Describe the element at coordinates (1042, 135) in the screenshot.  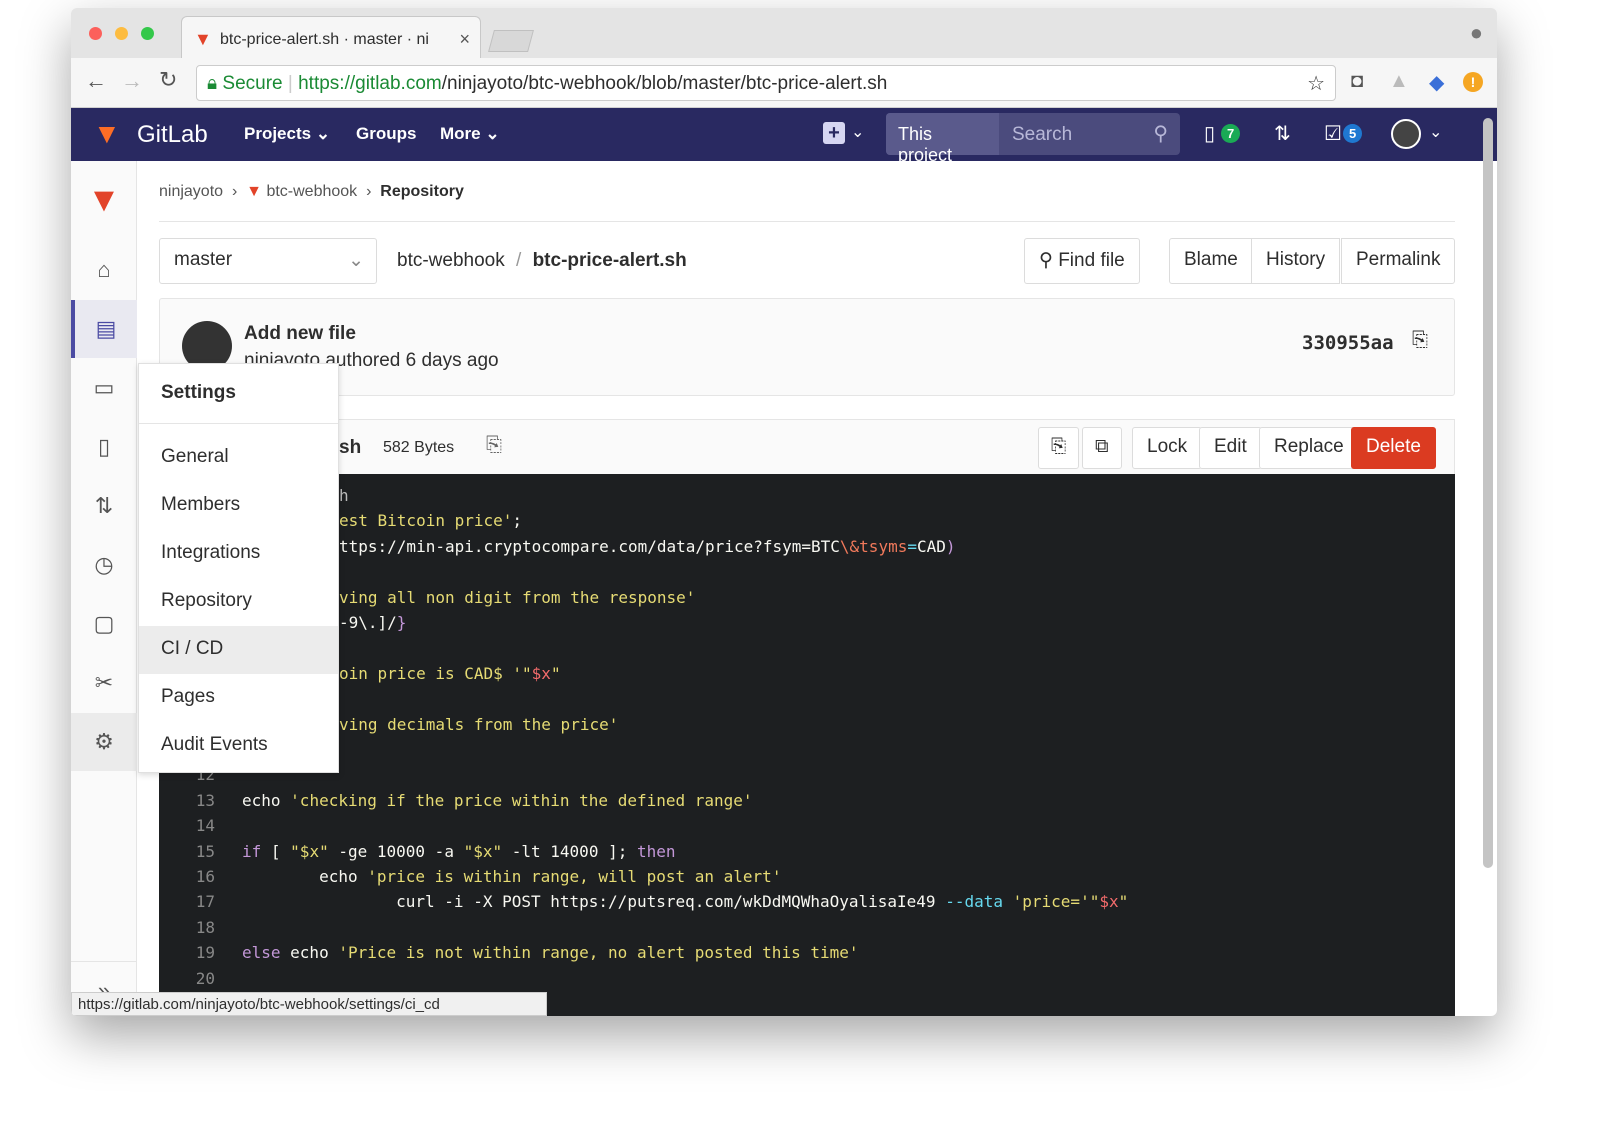
I see `search-input: Search` at that location.